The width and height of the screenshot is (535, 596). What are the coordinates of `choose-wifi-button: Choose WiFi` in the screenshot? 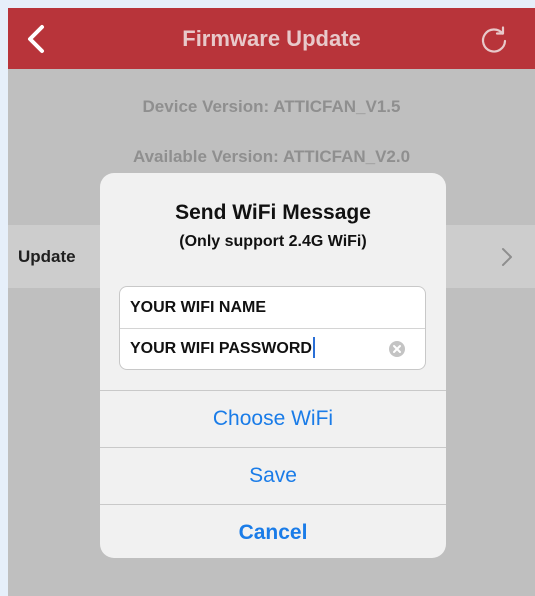 It's located at (273, 419).